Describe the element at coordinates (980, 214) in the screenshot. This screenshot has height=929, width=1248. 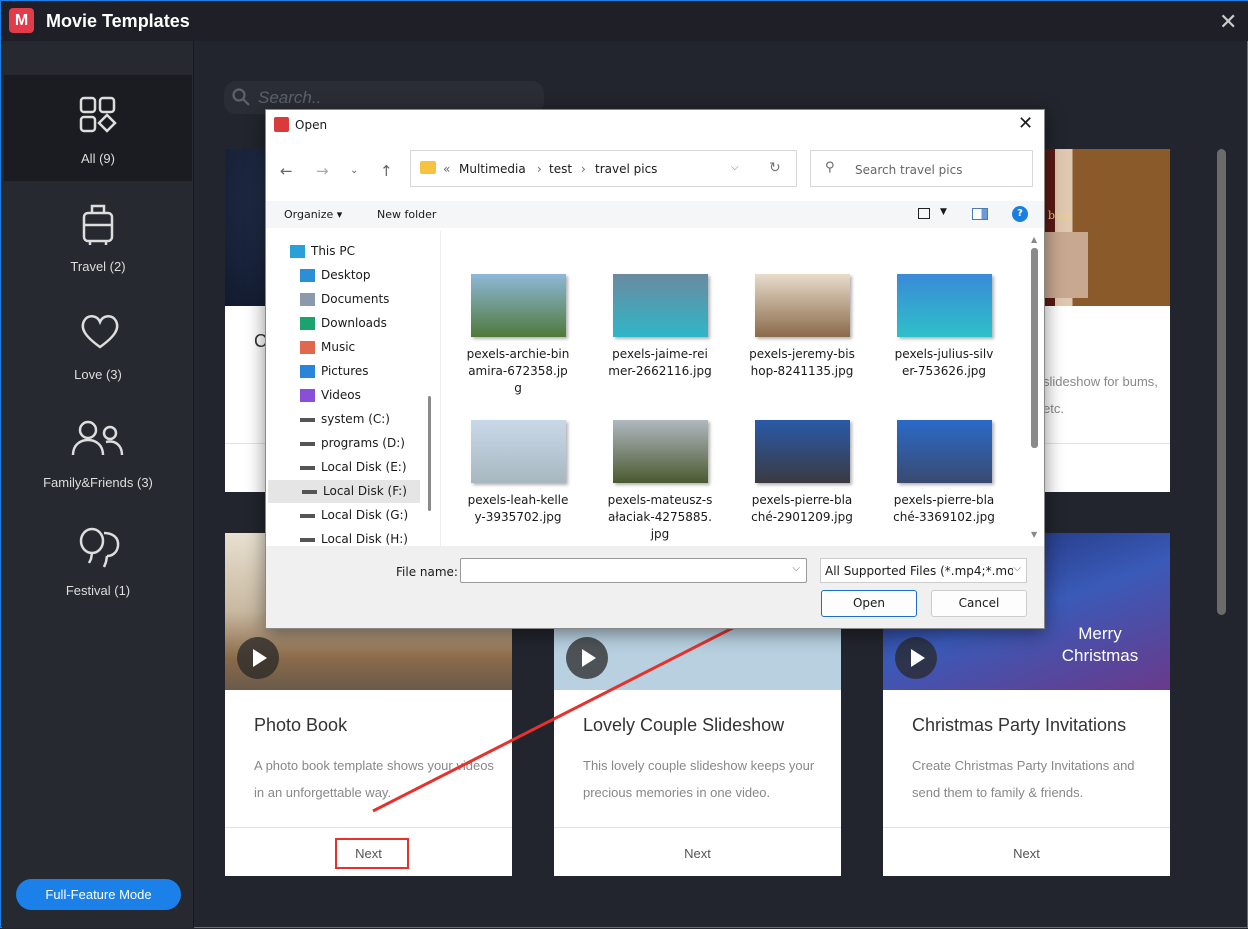
I see `preview-pane-icon` at that location.